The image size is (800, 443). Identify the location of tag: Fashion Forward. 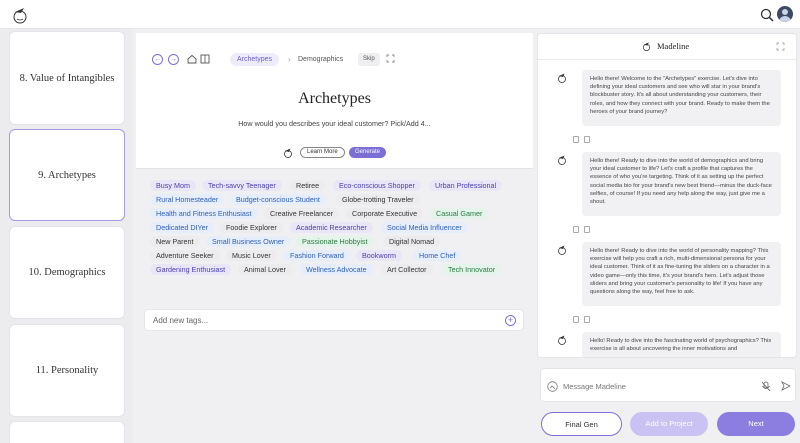
(317, 255).